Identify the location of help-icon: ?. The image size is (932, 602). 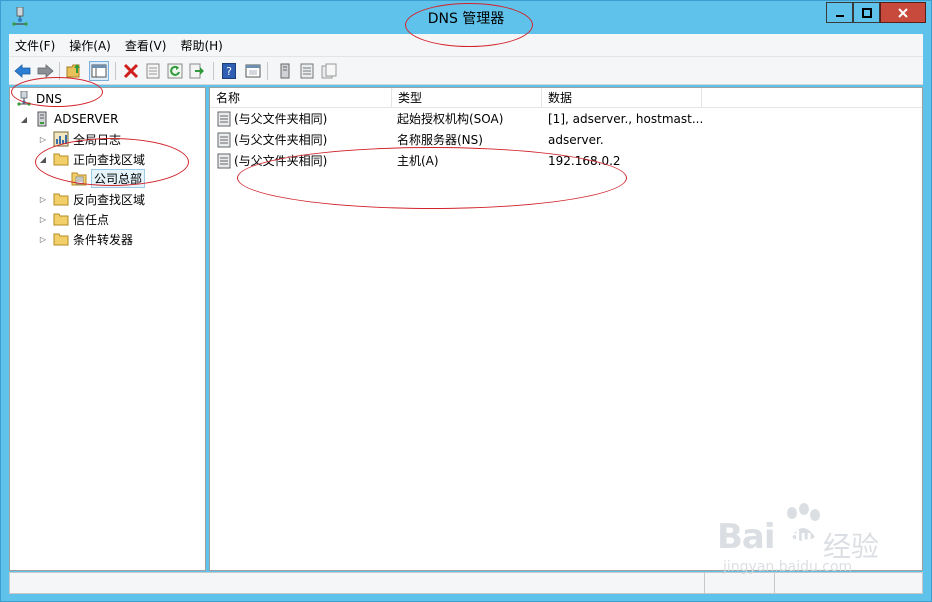
(229, 71).